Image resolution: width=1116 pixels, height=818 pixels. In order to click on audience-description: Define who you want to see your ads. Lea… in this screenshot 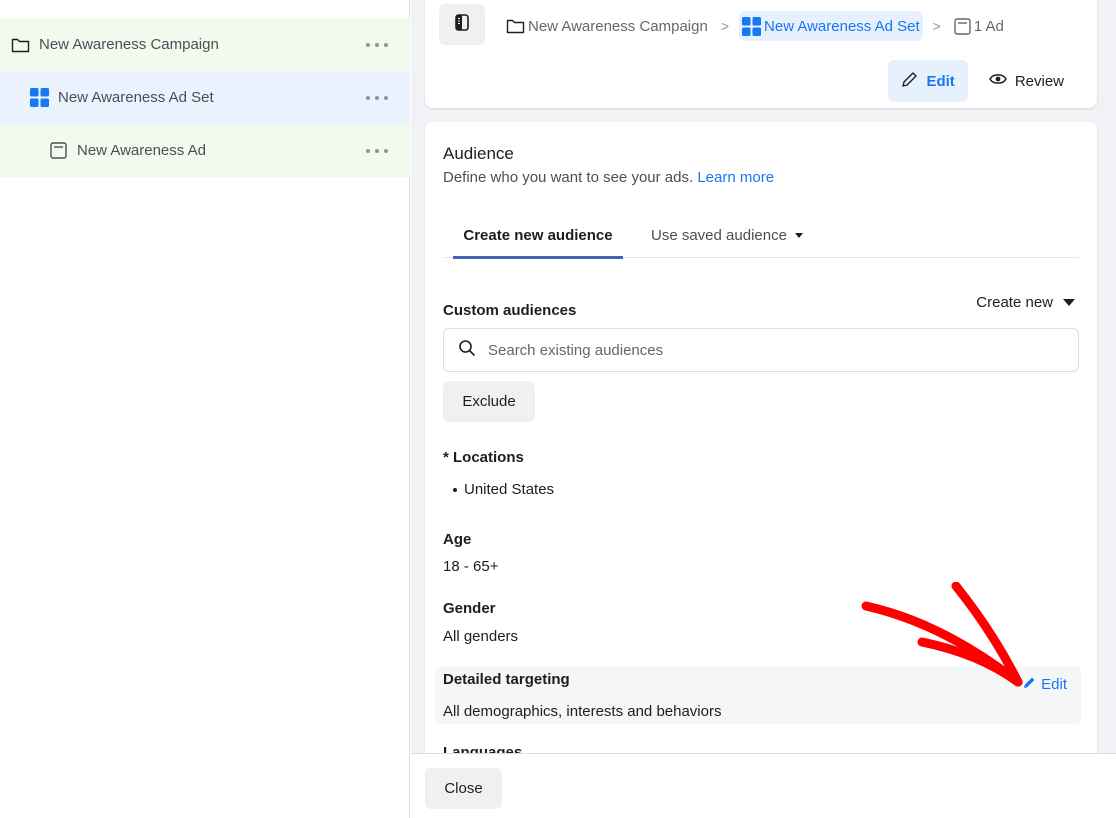, I will do `click(608, 177)`.